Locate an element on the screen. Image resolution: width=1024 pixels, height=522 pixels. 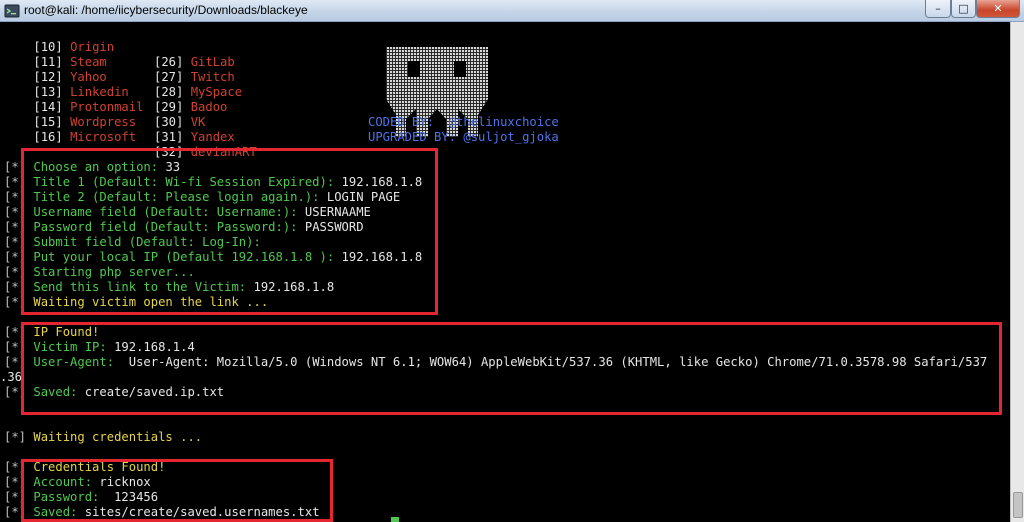
menu-row: [12] Yahoo [28] MySpace is located at coordinates (123, 77).